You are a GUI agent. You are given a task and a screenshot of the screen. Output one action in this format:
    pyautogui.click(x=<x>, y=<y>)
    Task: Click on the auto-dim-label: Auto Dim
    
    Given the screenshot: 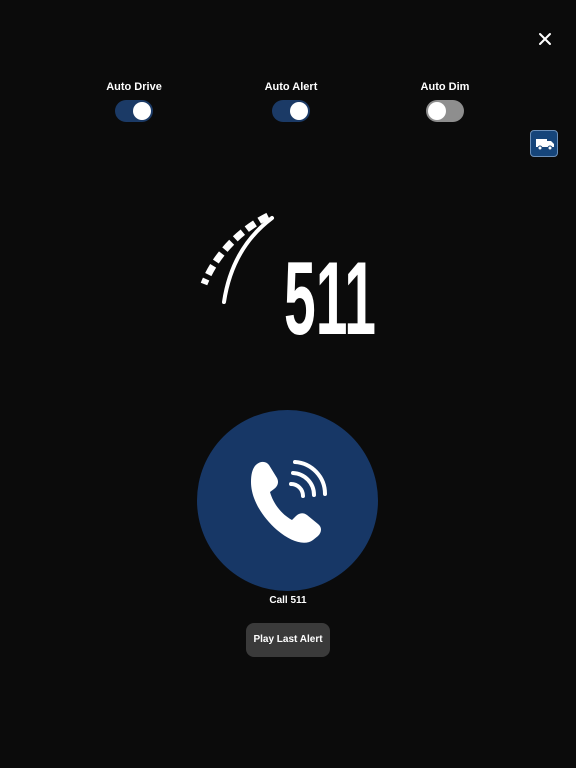 What is the action you would take?
    pyautogui.click(x=445, y=87)
    